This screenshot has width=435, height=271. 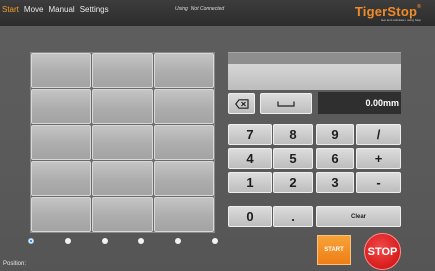 I want to click on key-divide: /, so click(x=378, y=134).